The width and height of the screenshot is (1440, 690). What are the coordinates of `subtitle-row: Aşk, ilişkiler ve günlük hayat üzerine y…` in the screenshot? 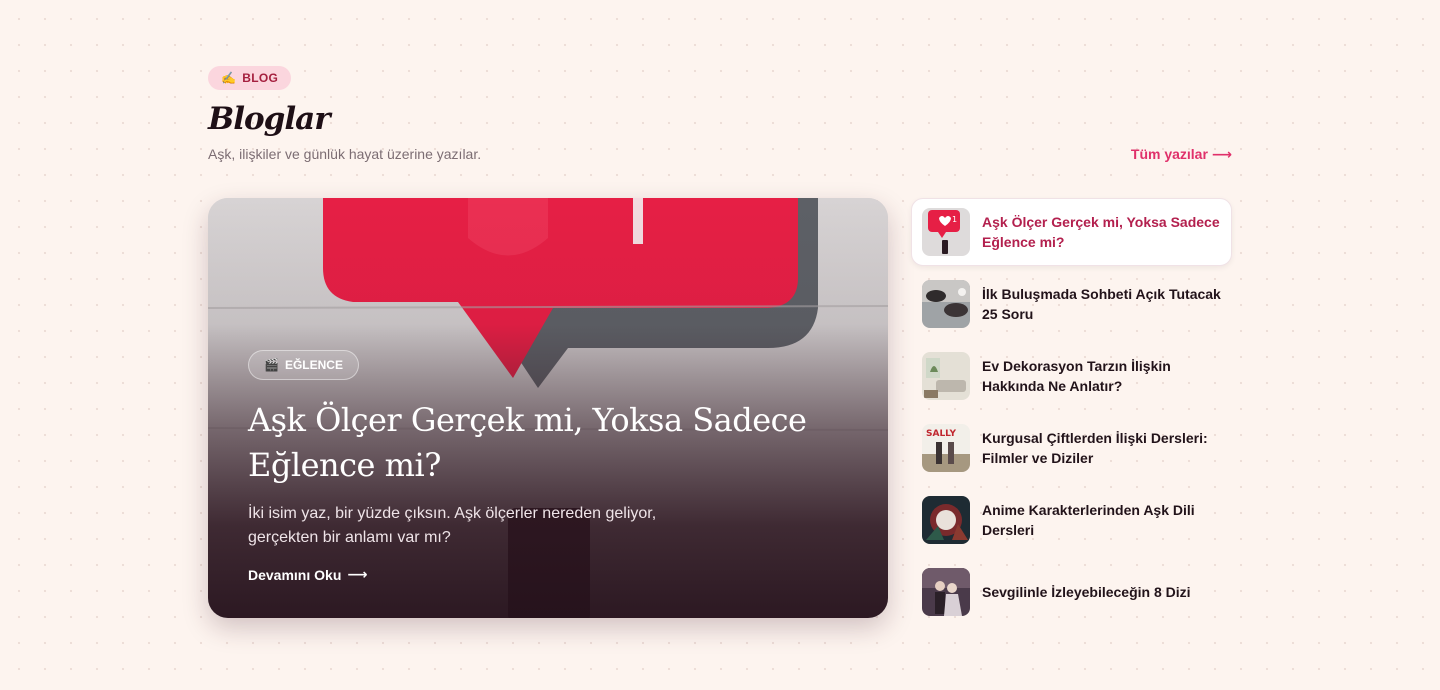 It's located at (720, 154).